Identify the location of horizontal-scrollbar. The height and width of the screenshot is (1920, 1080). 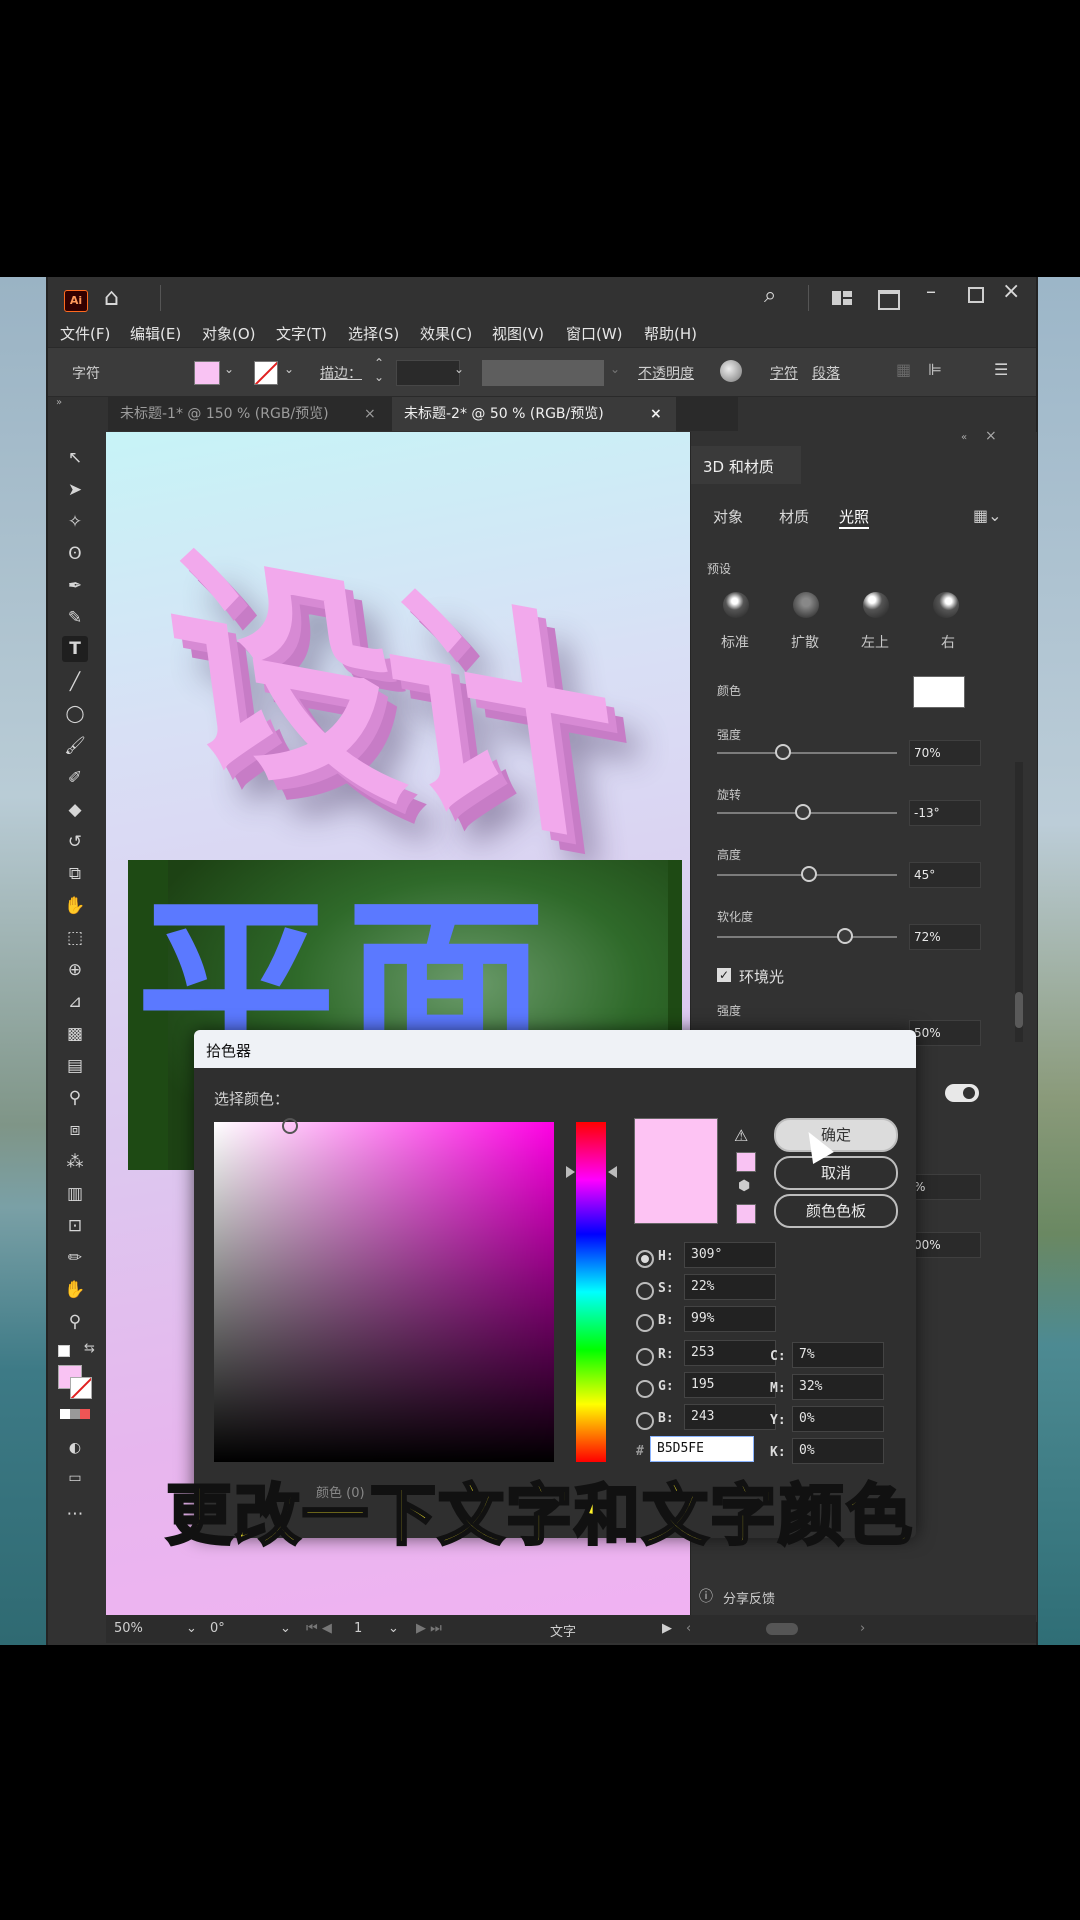
(782, 1629).